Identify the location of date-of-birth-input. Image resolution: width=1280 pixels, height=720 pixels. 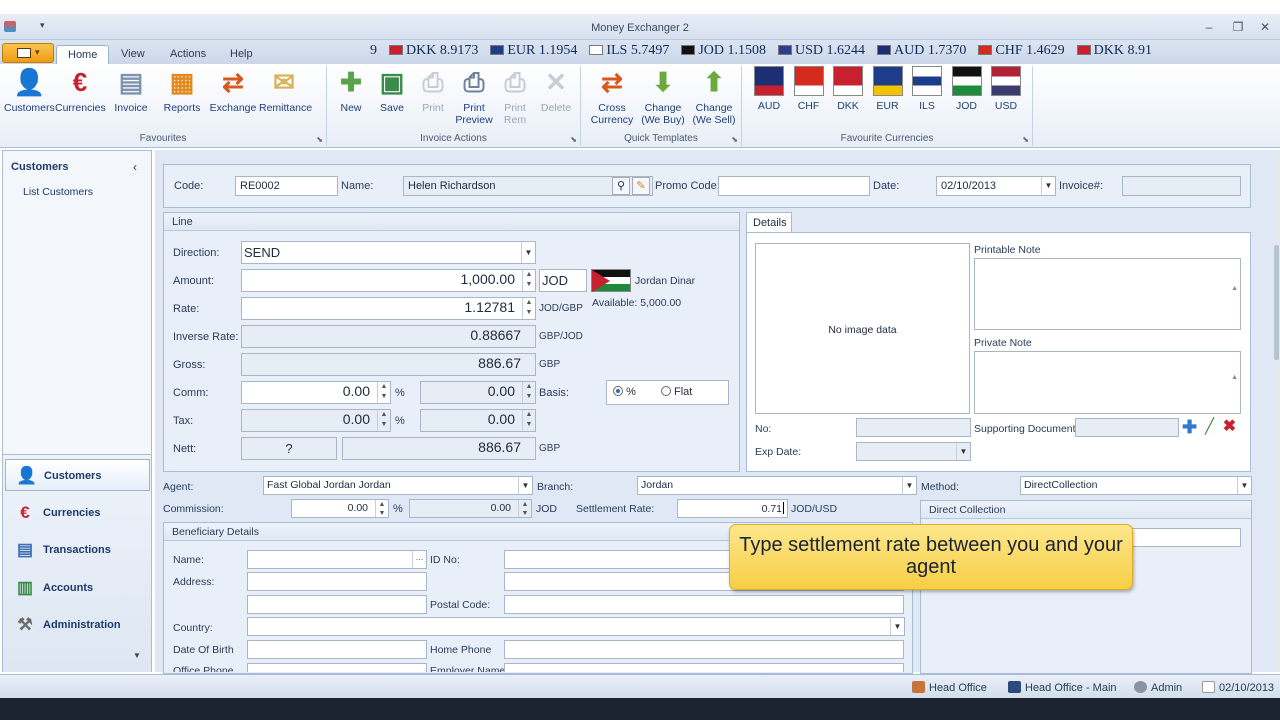
(337, 649).